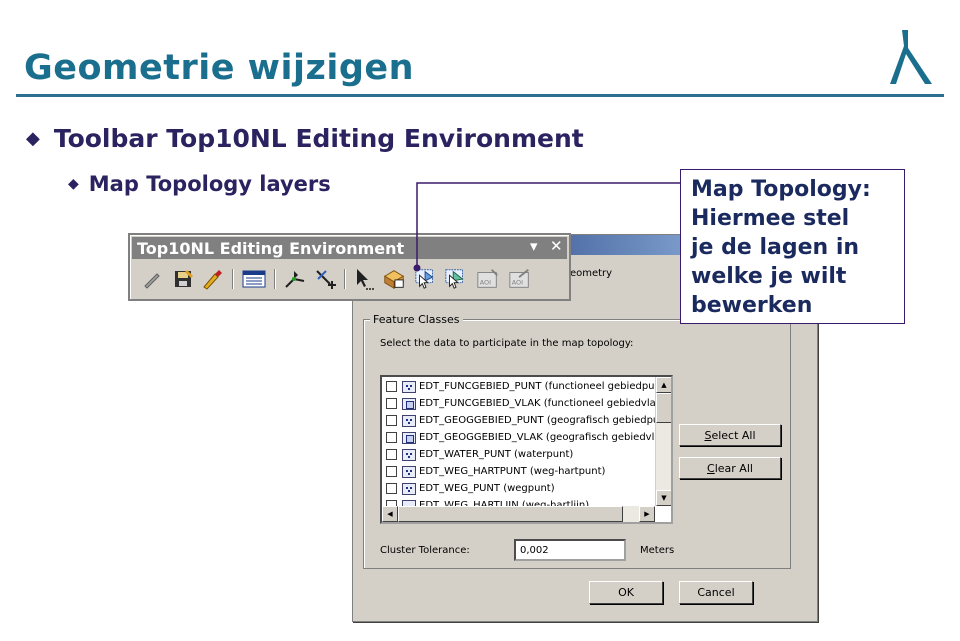 The height and width of the screenshot is (641, 960). I want to click on list-item: EDT_WATER_PUNT (waterpunt), so click(479, 454).